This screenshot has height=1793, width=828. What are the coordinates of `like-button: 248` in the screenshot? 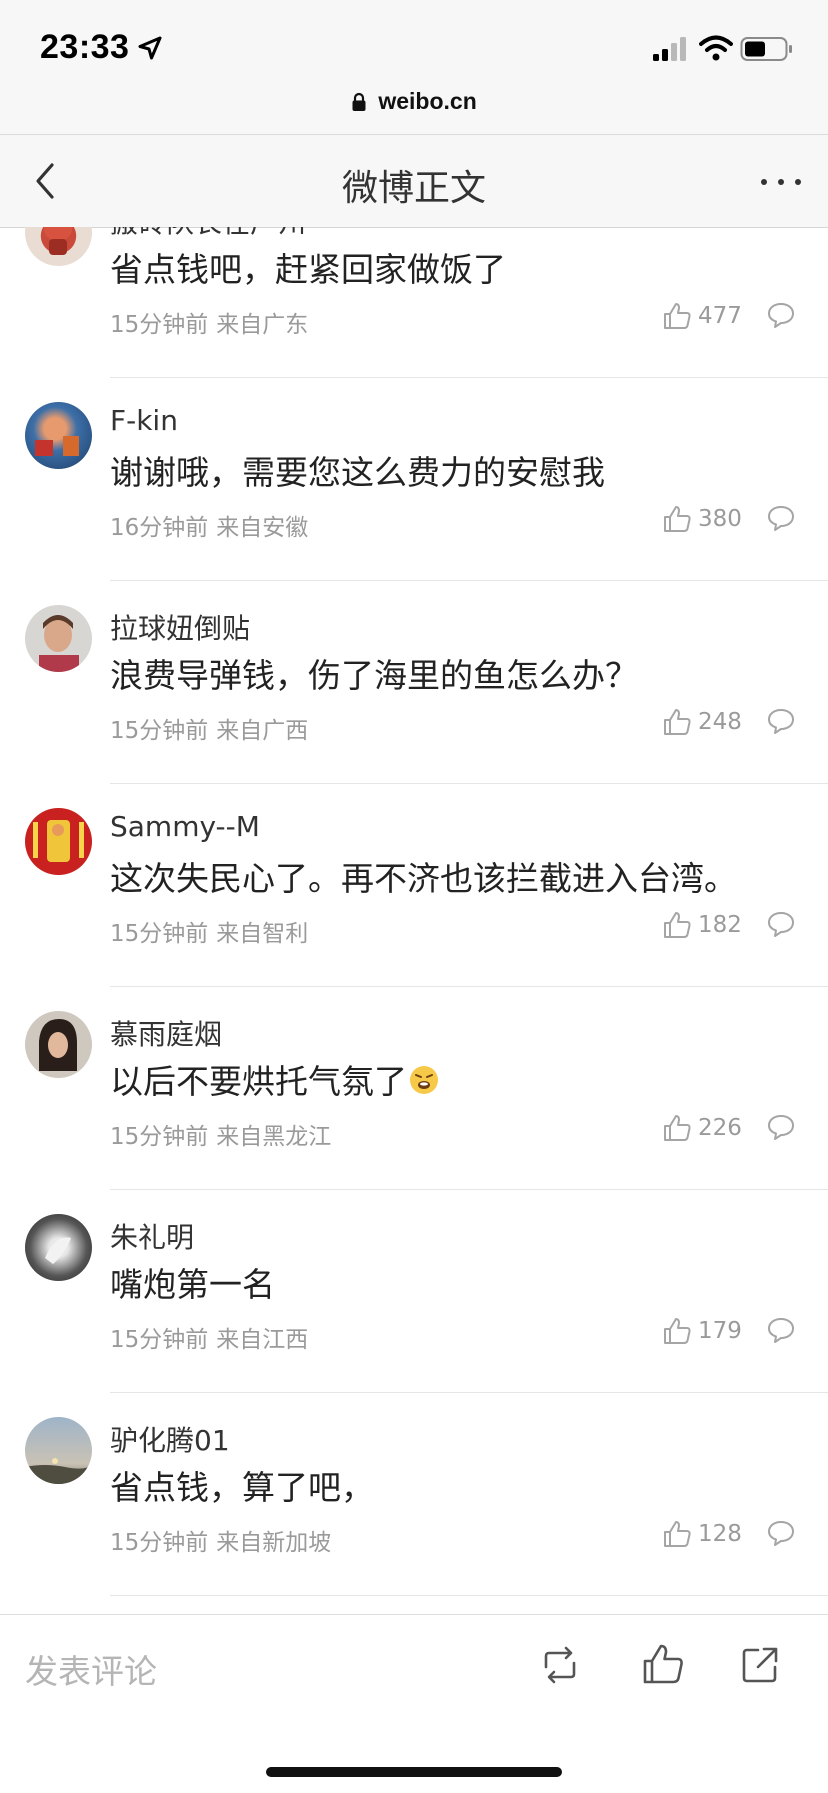 It's located at (702, 723).